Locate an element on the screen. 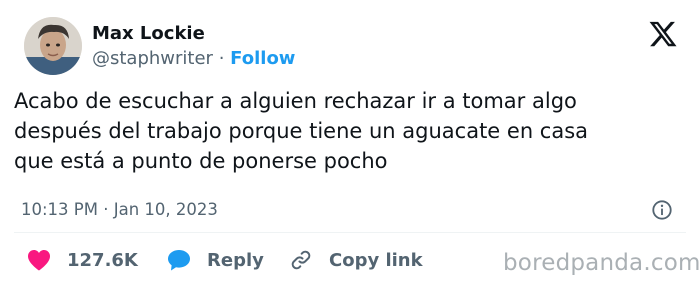  avatar-image is located at coordinates (53, 46).